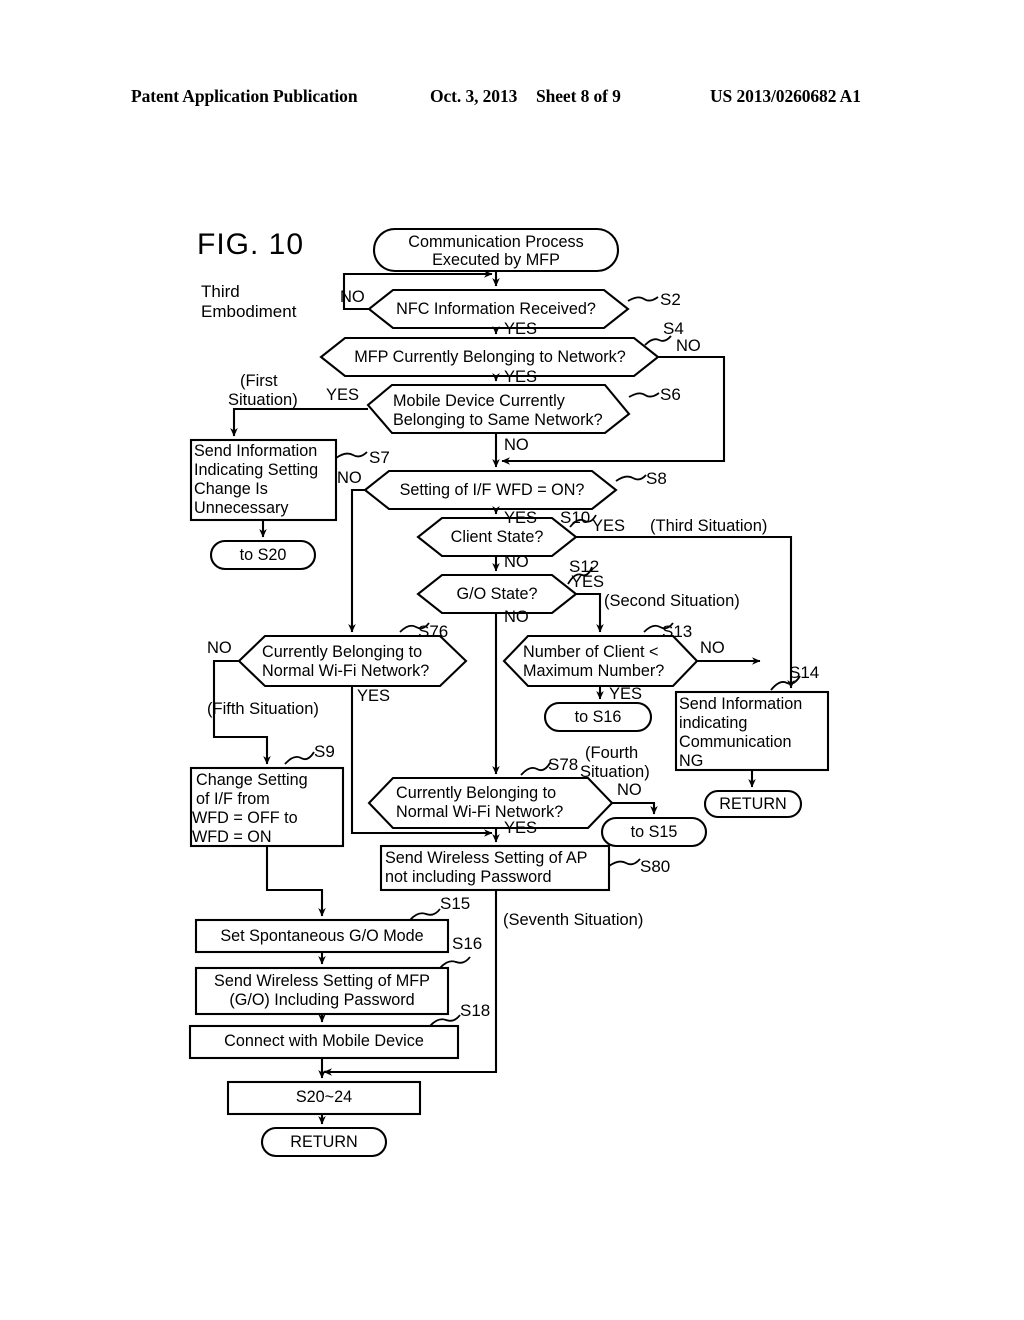 The image size is (1024, 1320). What do you see at coordinates (521, 329) in the screenshot?
I see `branch-s2-yes: YES` at bounding box center [521, 329].